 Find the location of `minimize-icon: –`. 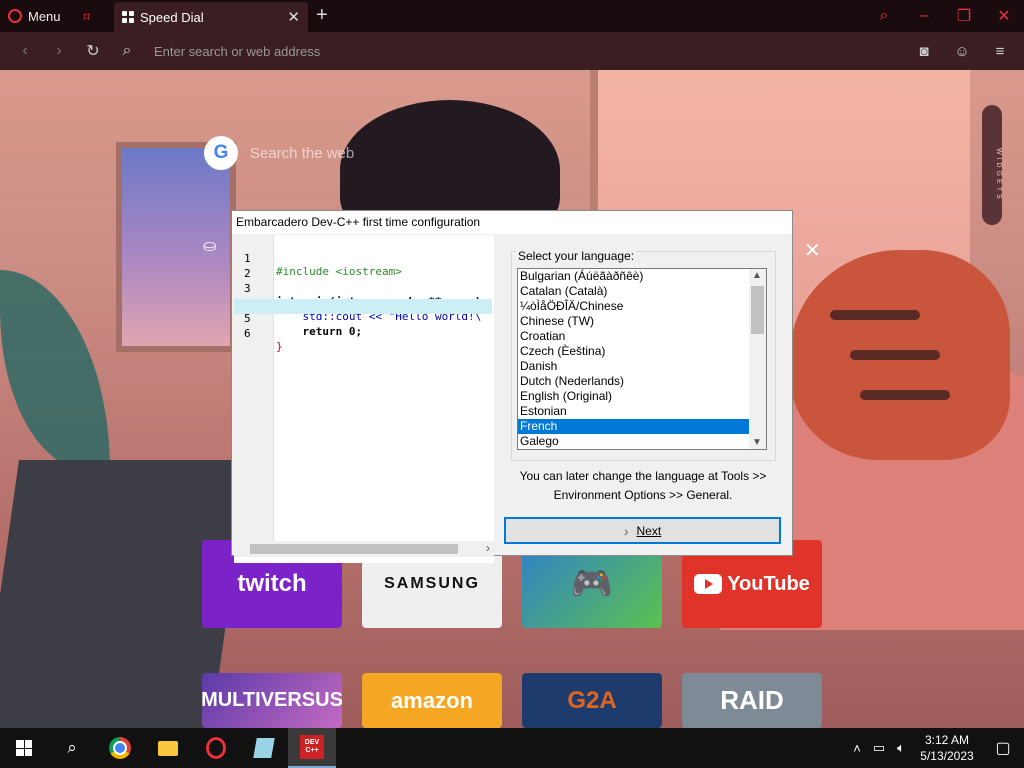

minimize-icon: – is located at coordinates (924, 16).